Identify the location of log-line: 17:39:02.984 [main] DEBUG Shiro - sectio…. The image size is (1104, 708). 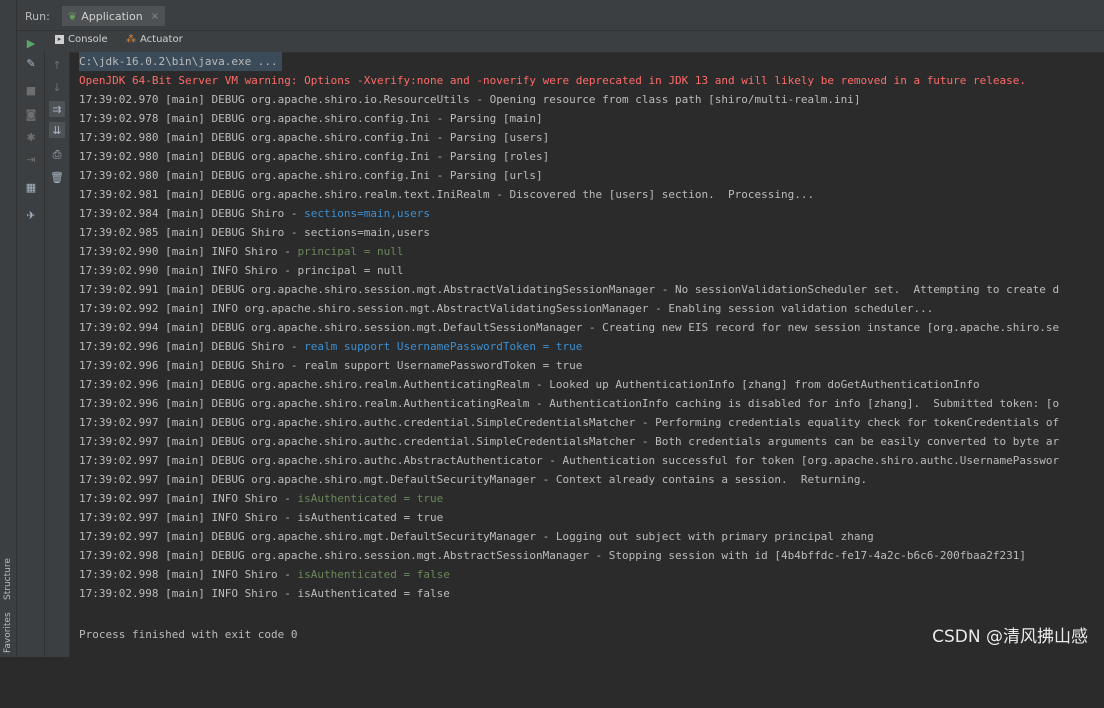
(254, 213).